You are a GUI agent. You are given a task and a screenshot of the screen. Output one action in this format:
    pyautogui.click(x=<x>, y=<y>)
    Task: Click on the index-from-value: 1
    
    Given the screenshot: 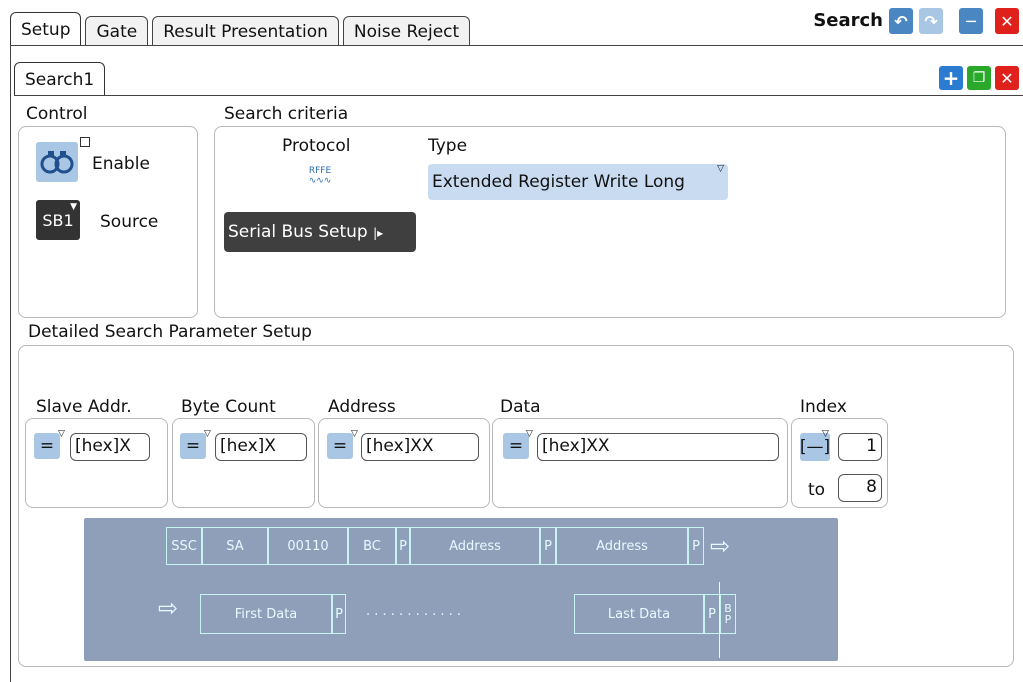 What is the action you would take?
    pyautogui.click(x=871, y=446)
    